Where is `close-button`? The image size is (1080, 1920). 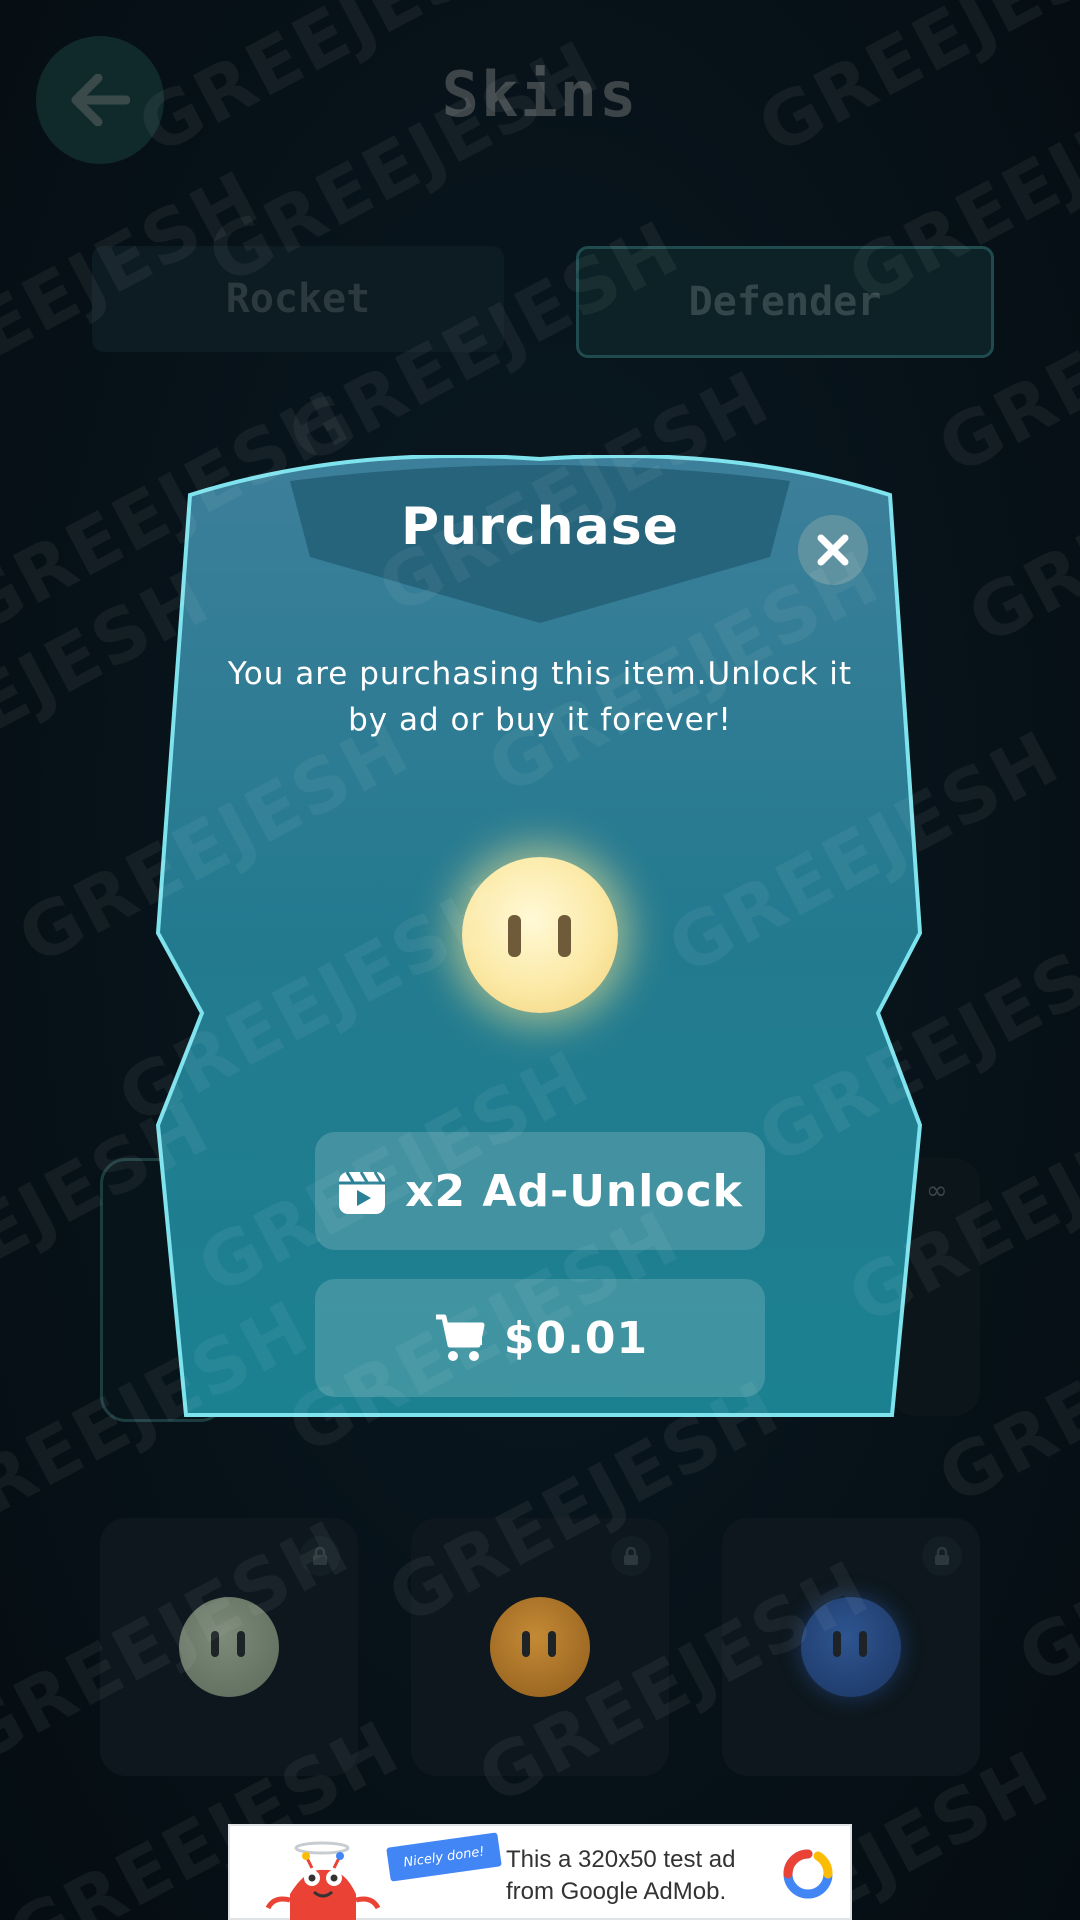
close-button is located at coordinates (833, 550).